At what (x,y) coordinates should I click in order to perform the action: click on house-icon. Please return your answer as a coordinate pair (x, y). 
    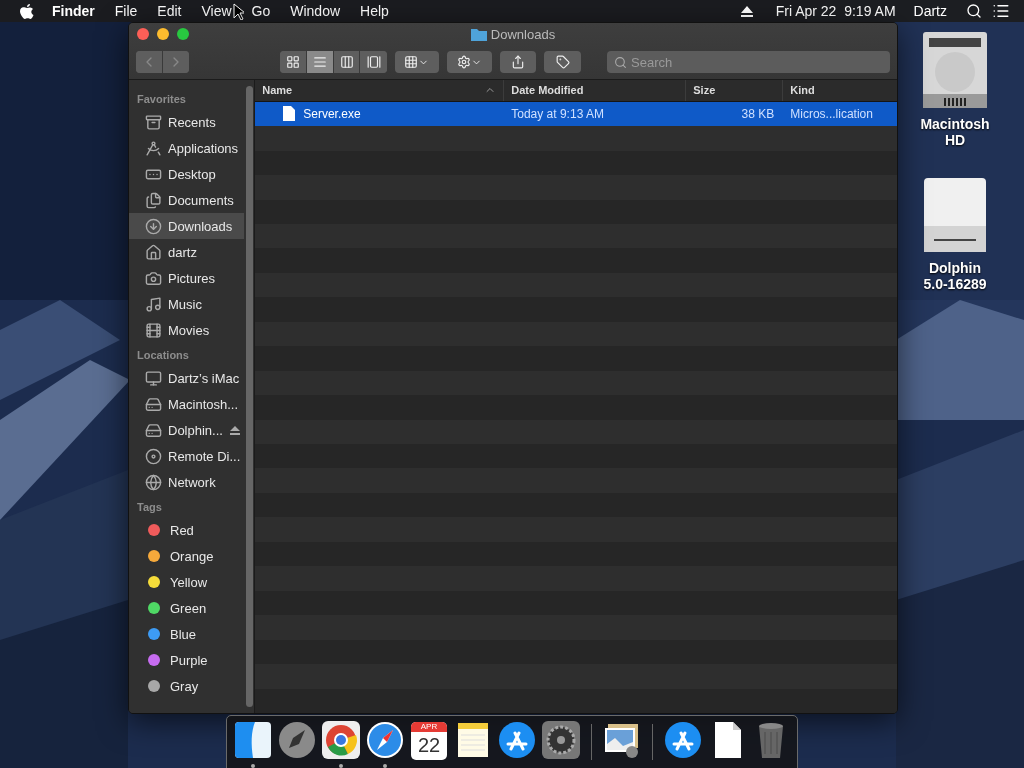
    Looking at the image, I should click on (153, 252).